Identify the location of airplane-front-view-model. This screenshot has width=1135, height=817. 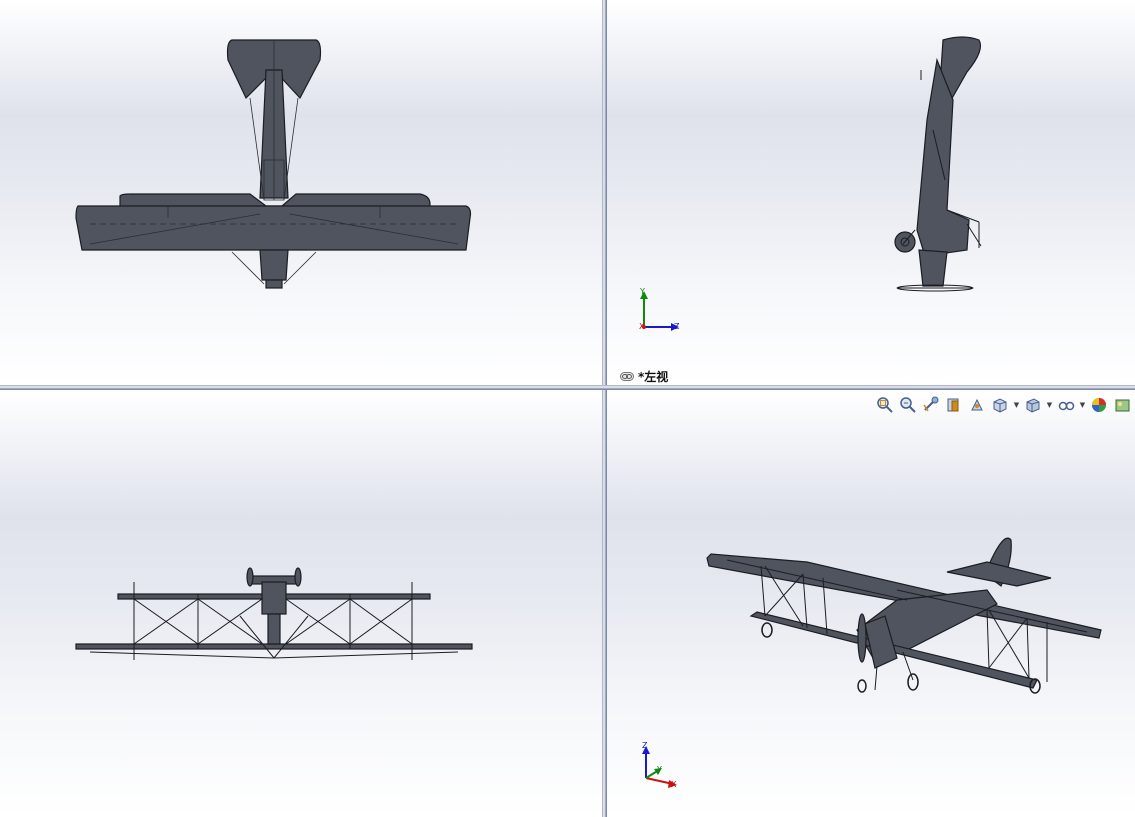
(274, 613).